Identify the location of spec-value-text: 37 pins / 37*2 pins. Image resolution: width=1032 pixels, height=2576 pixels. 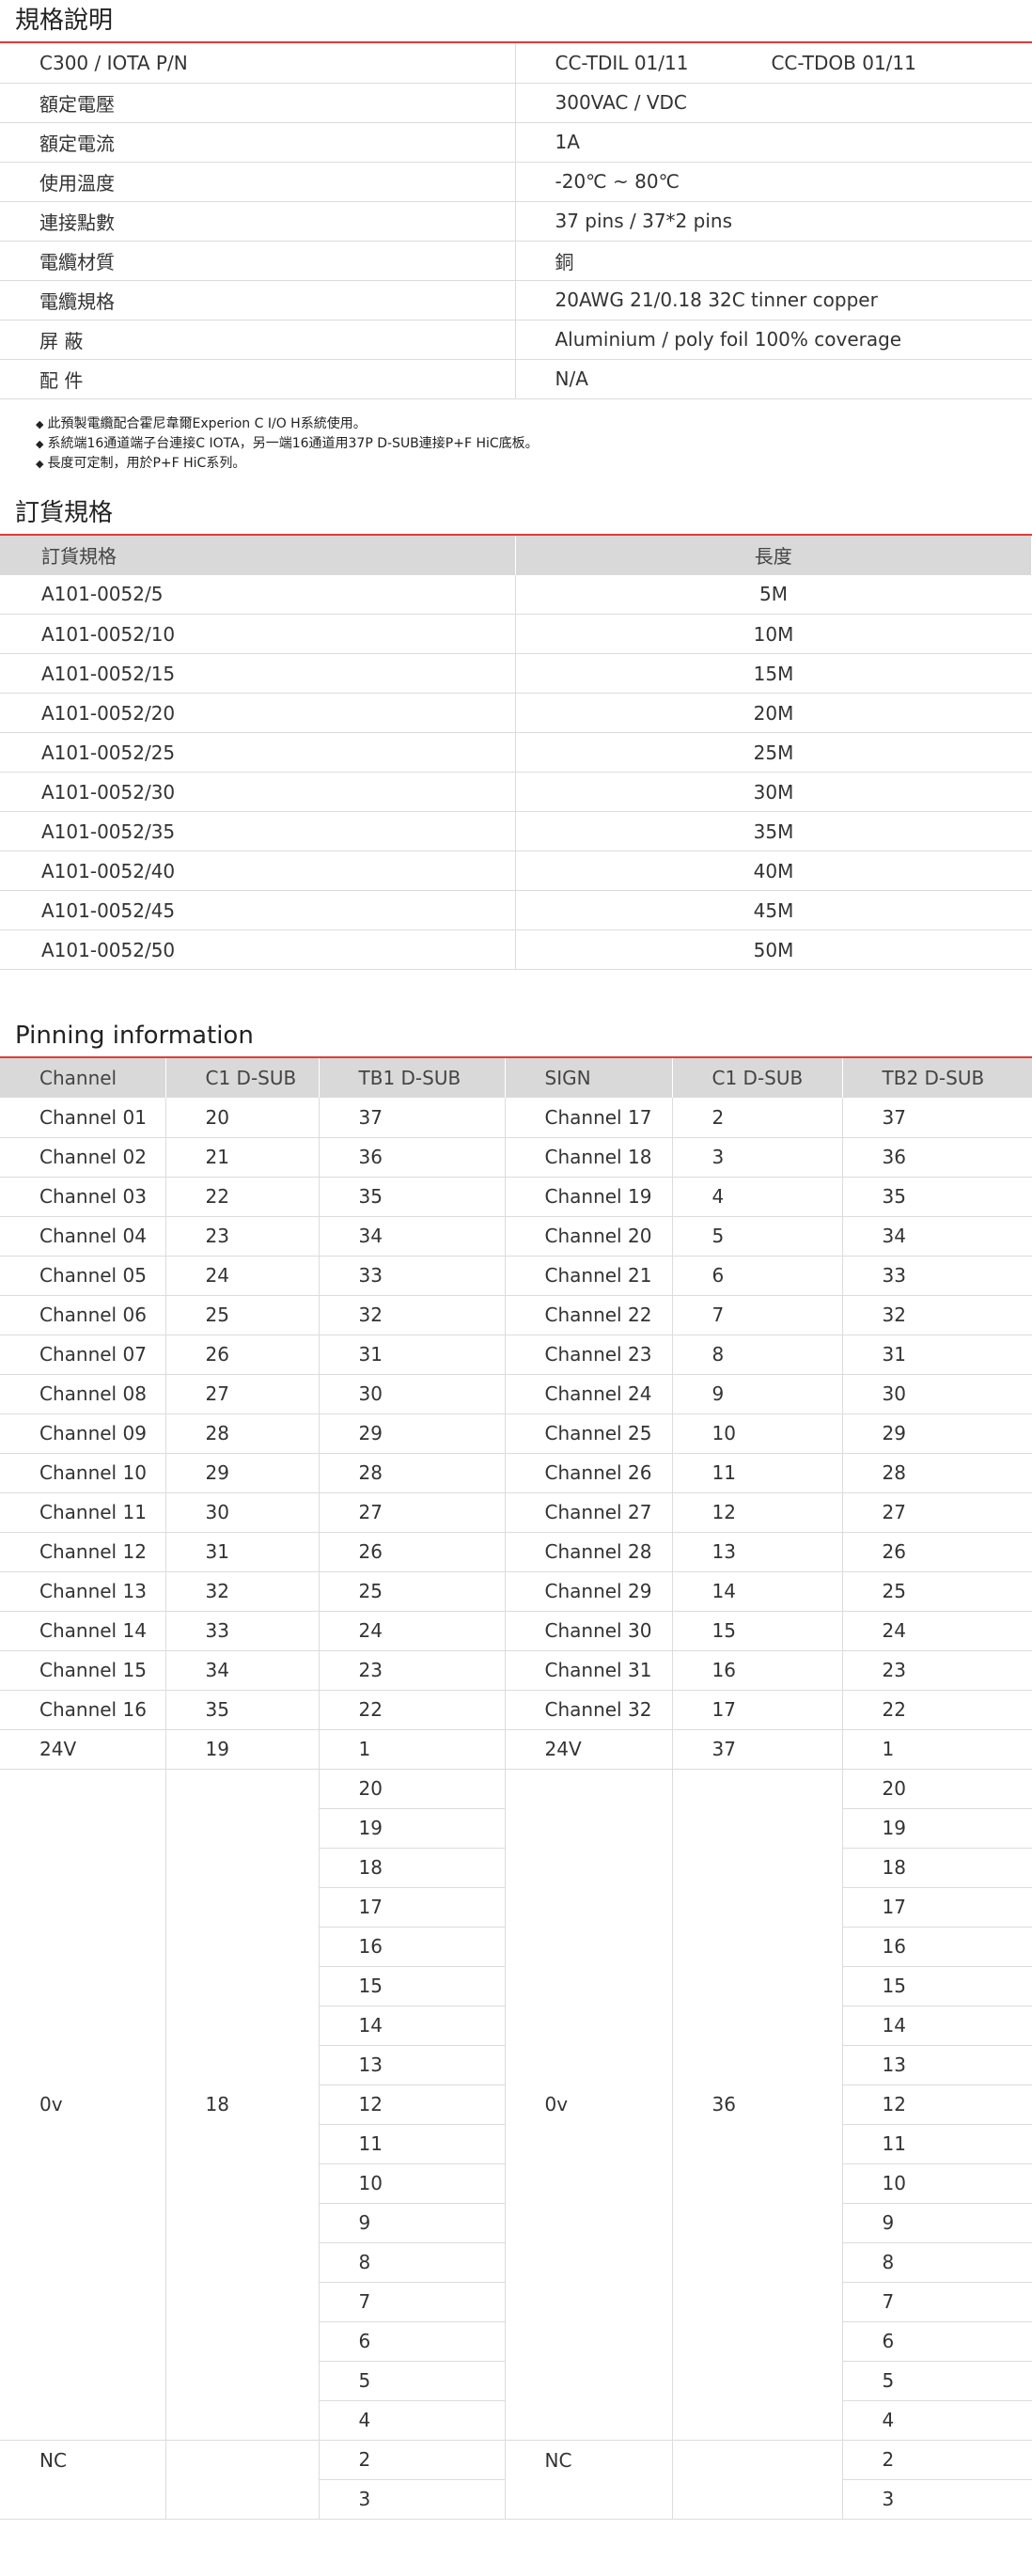
(644, 221).